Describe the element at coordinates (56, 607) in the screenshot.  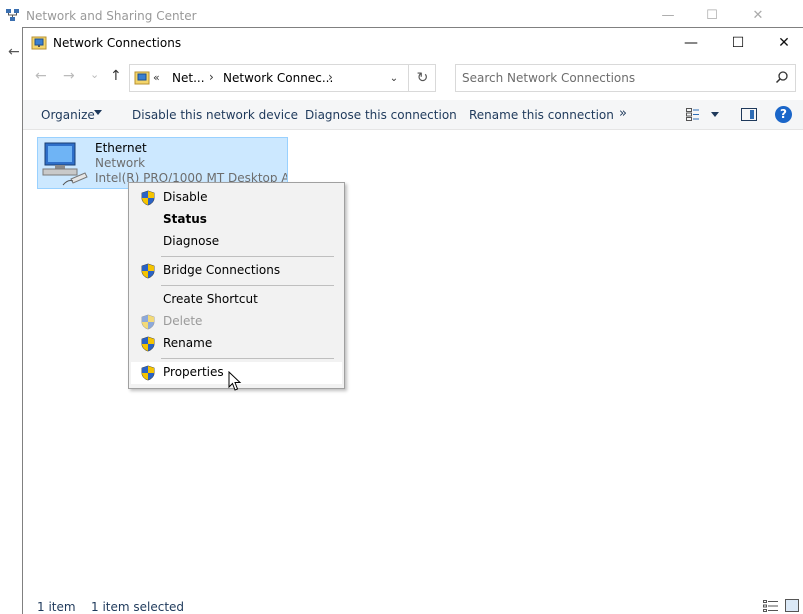
I see `item-count: 1 item` at that location.